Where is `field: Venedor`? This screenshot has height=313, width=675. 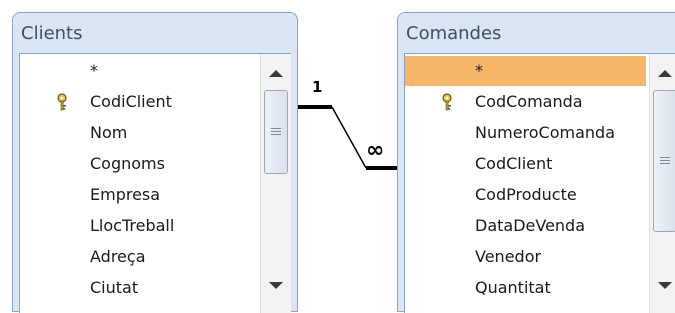
field: Venedor is located at coordinates (522, 257).